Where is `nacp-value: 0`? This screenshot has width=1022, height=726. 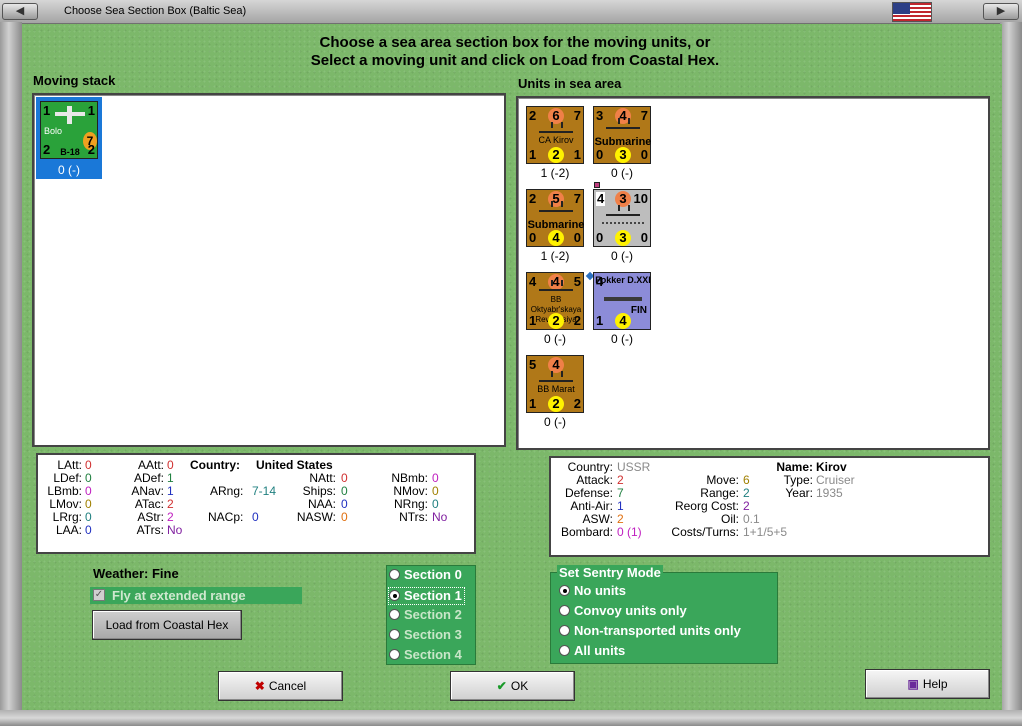
nacp-value: 0 is located at coordinates (255, 517).